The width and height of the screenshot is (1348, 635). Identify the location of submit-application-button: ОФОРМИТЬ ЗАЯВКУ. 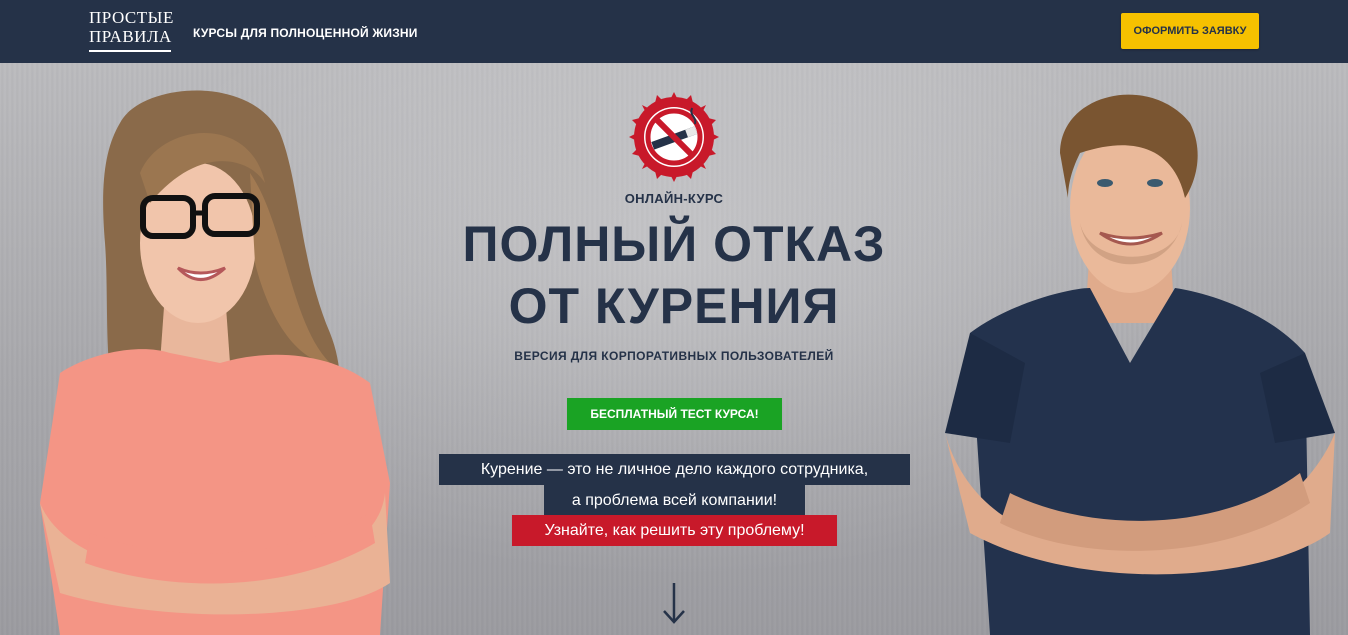
(1190, 31).